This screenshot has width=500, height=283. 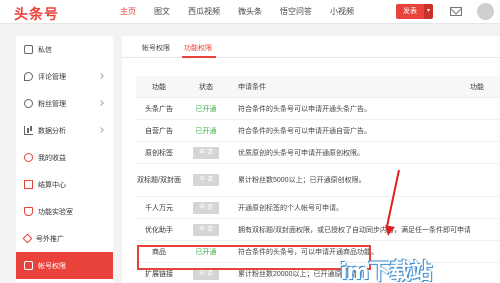 I want to click on table-row: 原创标签 申 请 优质原创的头条号可申请开通原创权限。, so click(x=318, y=153).